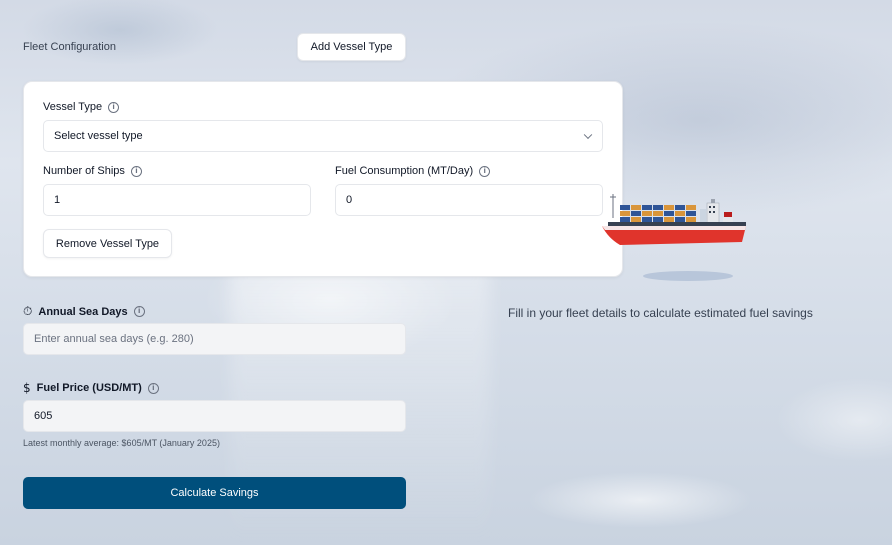  I want to click on annual-sea-days-label: ⏱ Annual Sea Days i, so click(84, 311).